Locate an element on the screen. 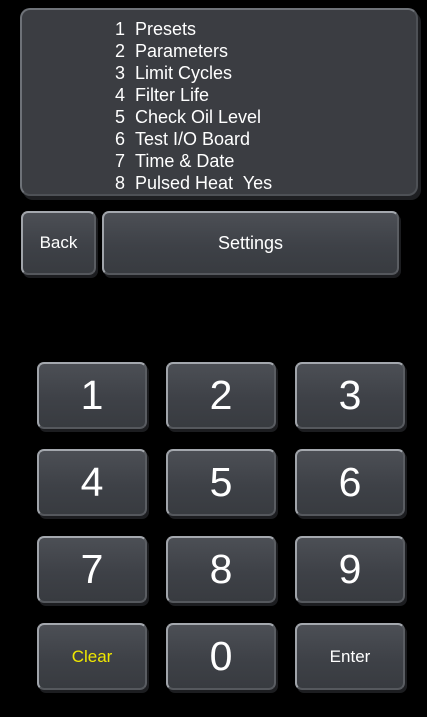  key-4-button: 4 is located at coordinates (92, 482).